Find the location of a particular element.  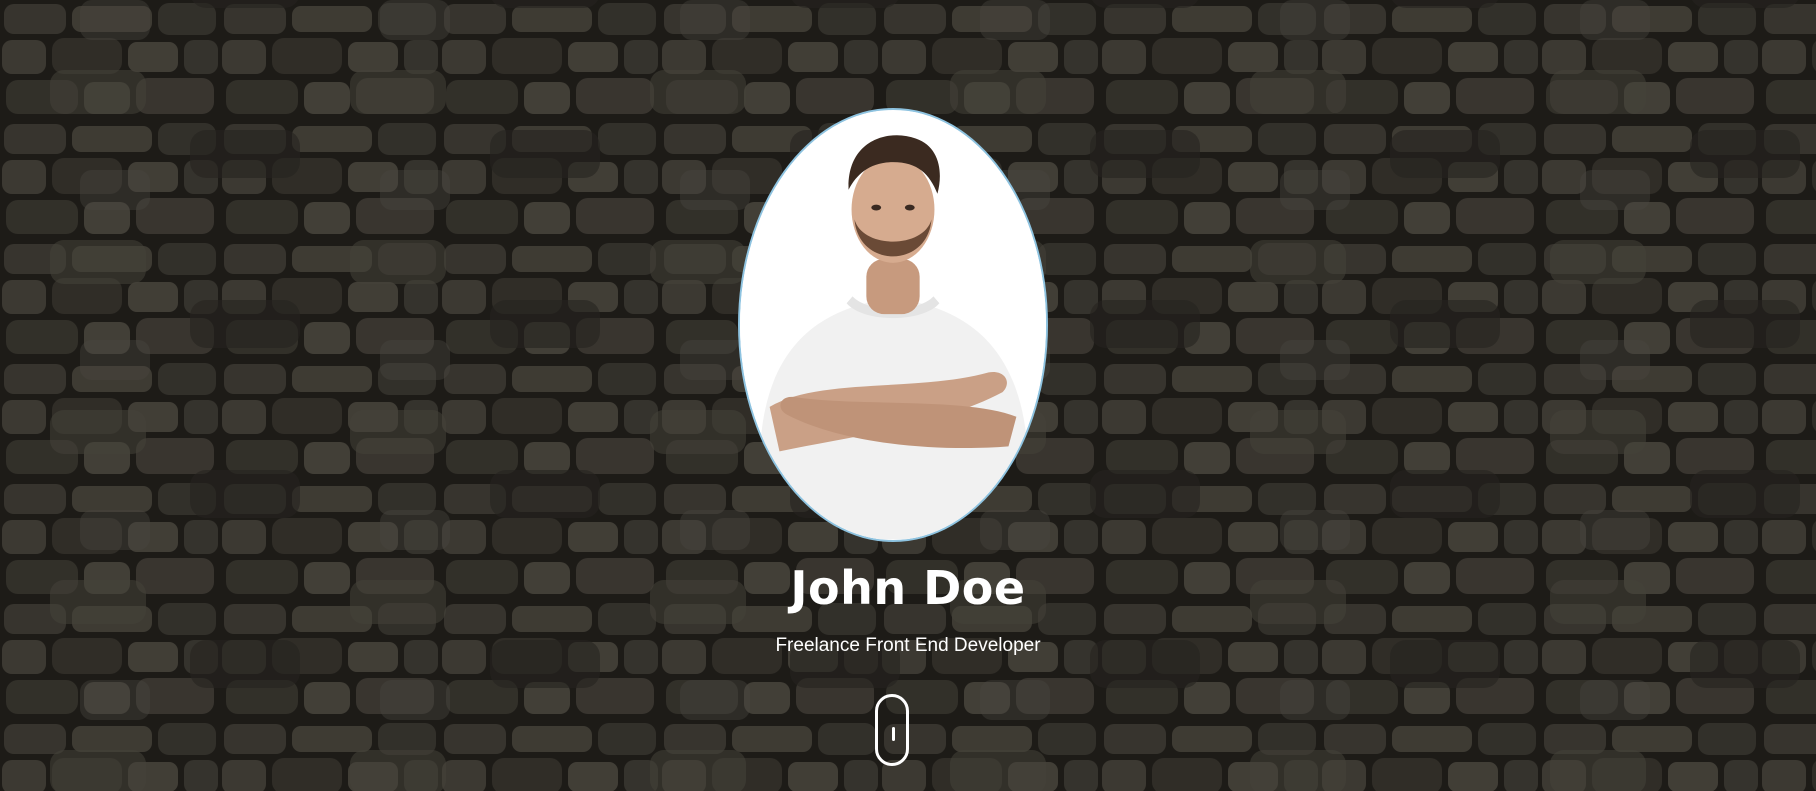

mouse-scroll-icon is located at coordinates (892, 730).